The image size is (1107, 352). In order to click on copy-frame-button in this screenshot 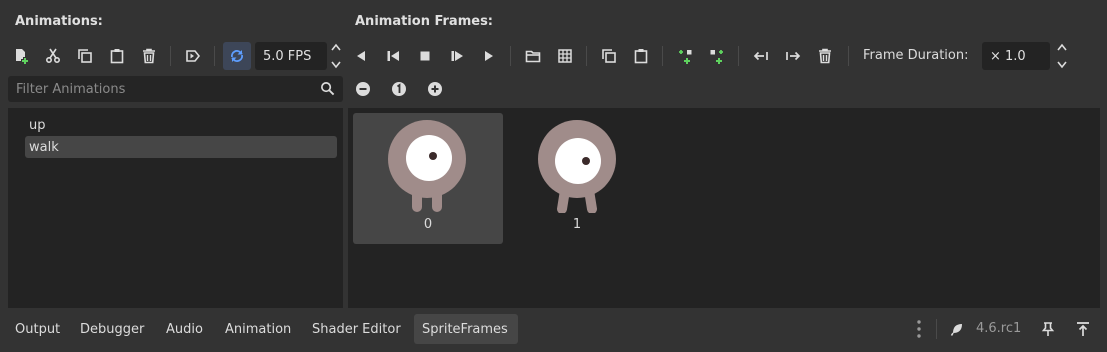, I will do `click(609, 56)`.